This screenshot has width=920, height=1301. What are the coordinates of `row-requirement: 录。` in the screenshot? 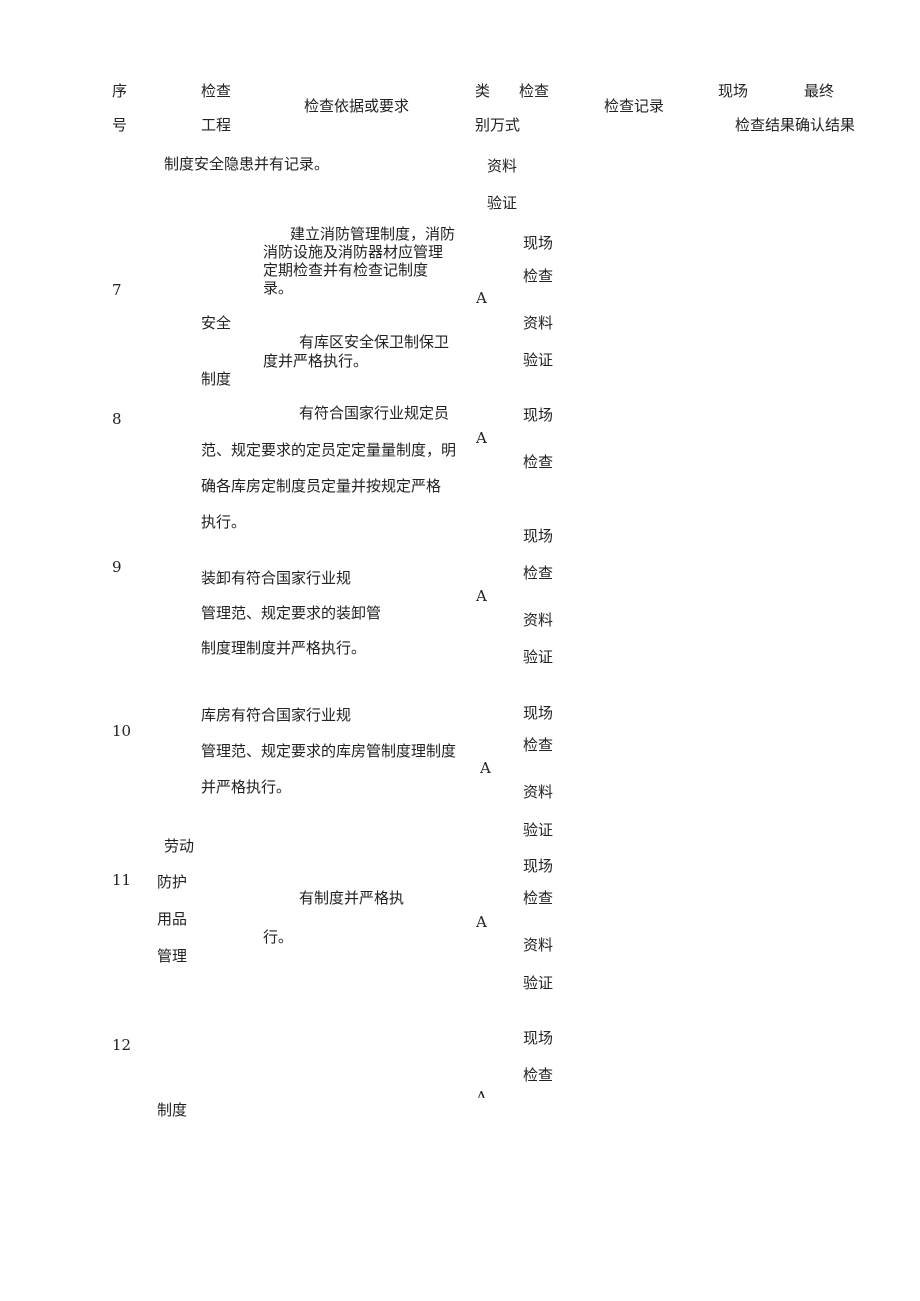 It's located at (278, 288).